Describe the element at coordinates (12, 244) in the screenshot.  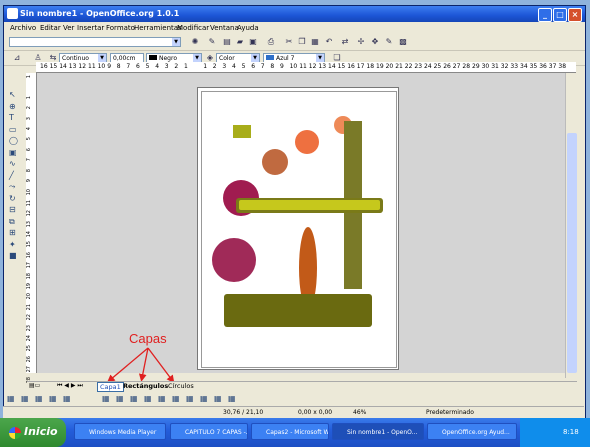
I see `effects-icon: ✦` at that location.